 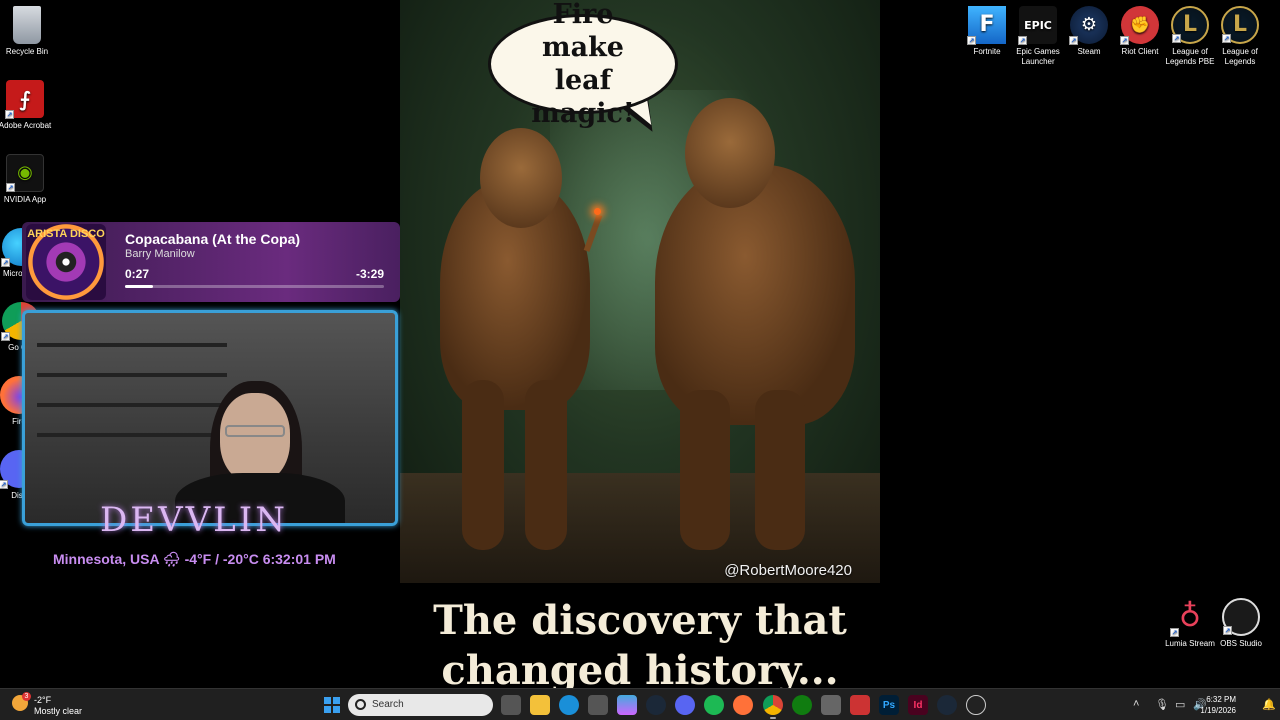 What do you see at coordinates (540, 705) in the screenshot?
I see `file-explorer-icon` at bounding box center [540, 705].